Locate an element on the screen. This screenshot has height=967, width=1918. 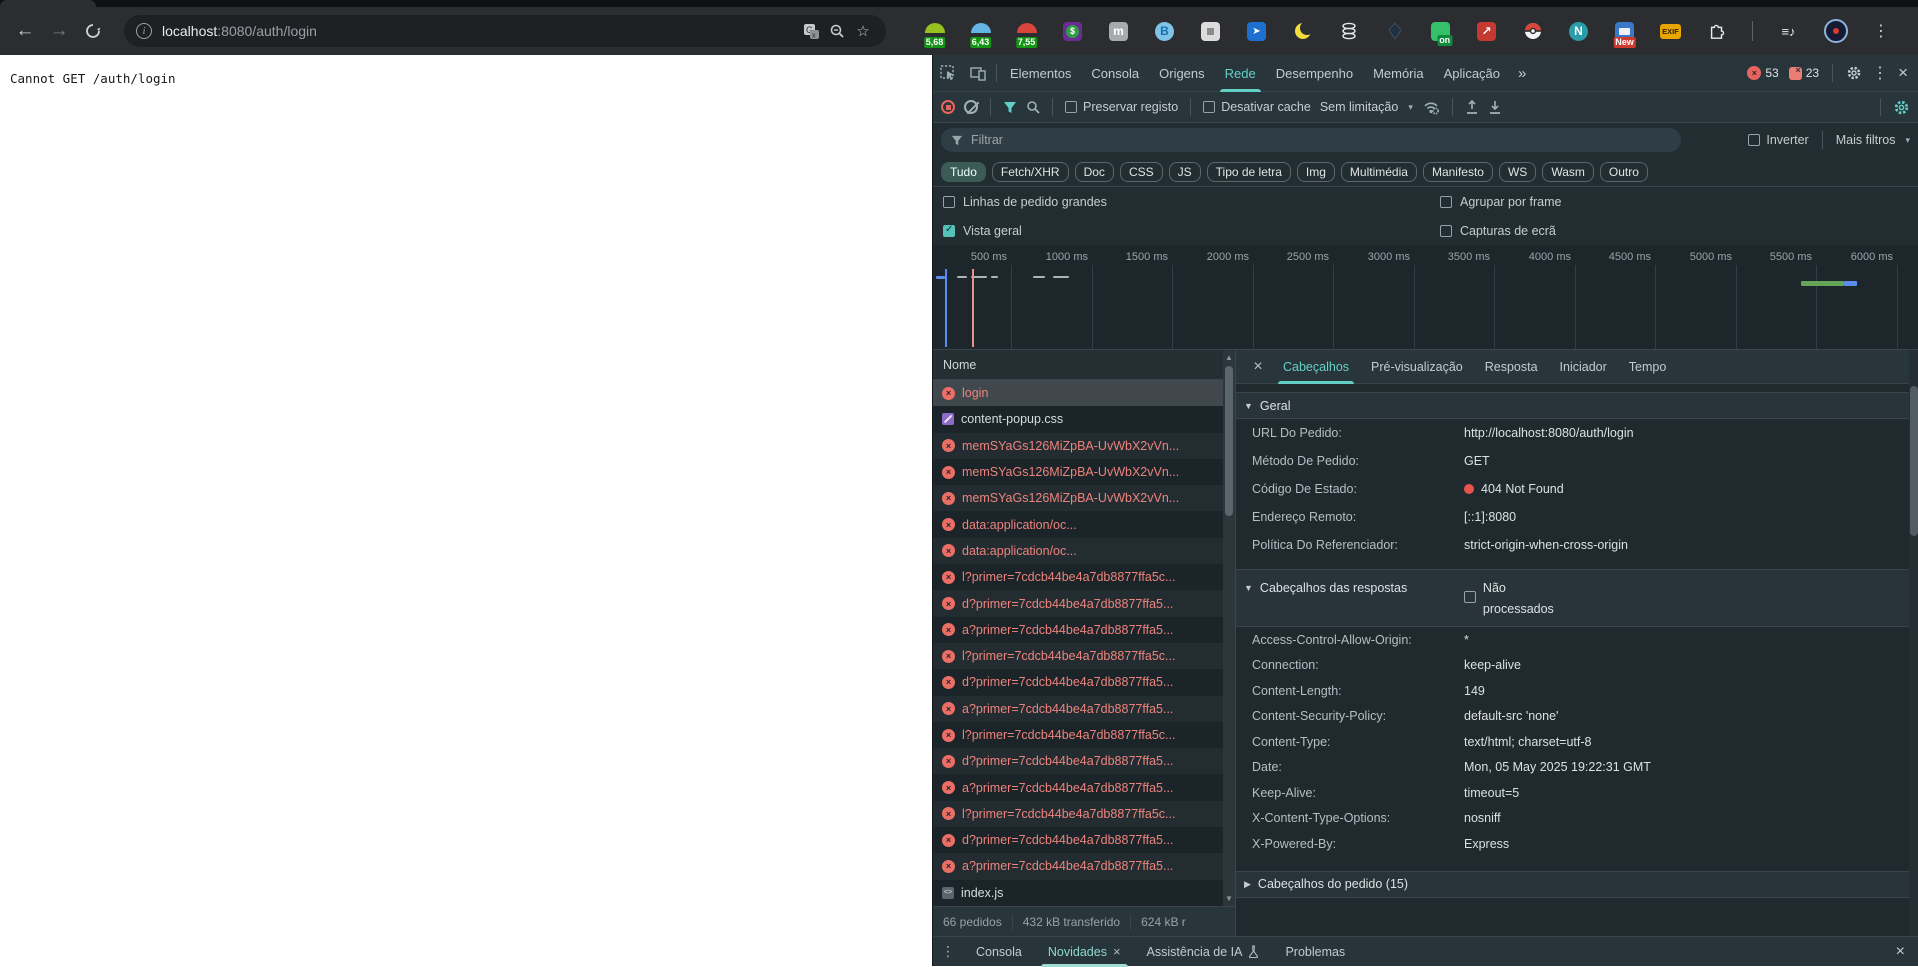
more-filters-button: Mais filtros ▾ is located at coordinates (1873, 140).